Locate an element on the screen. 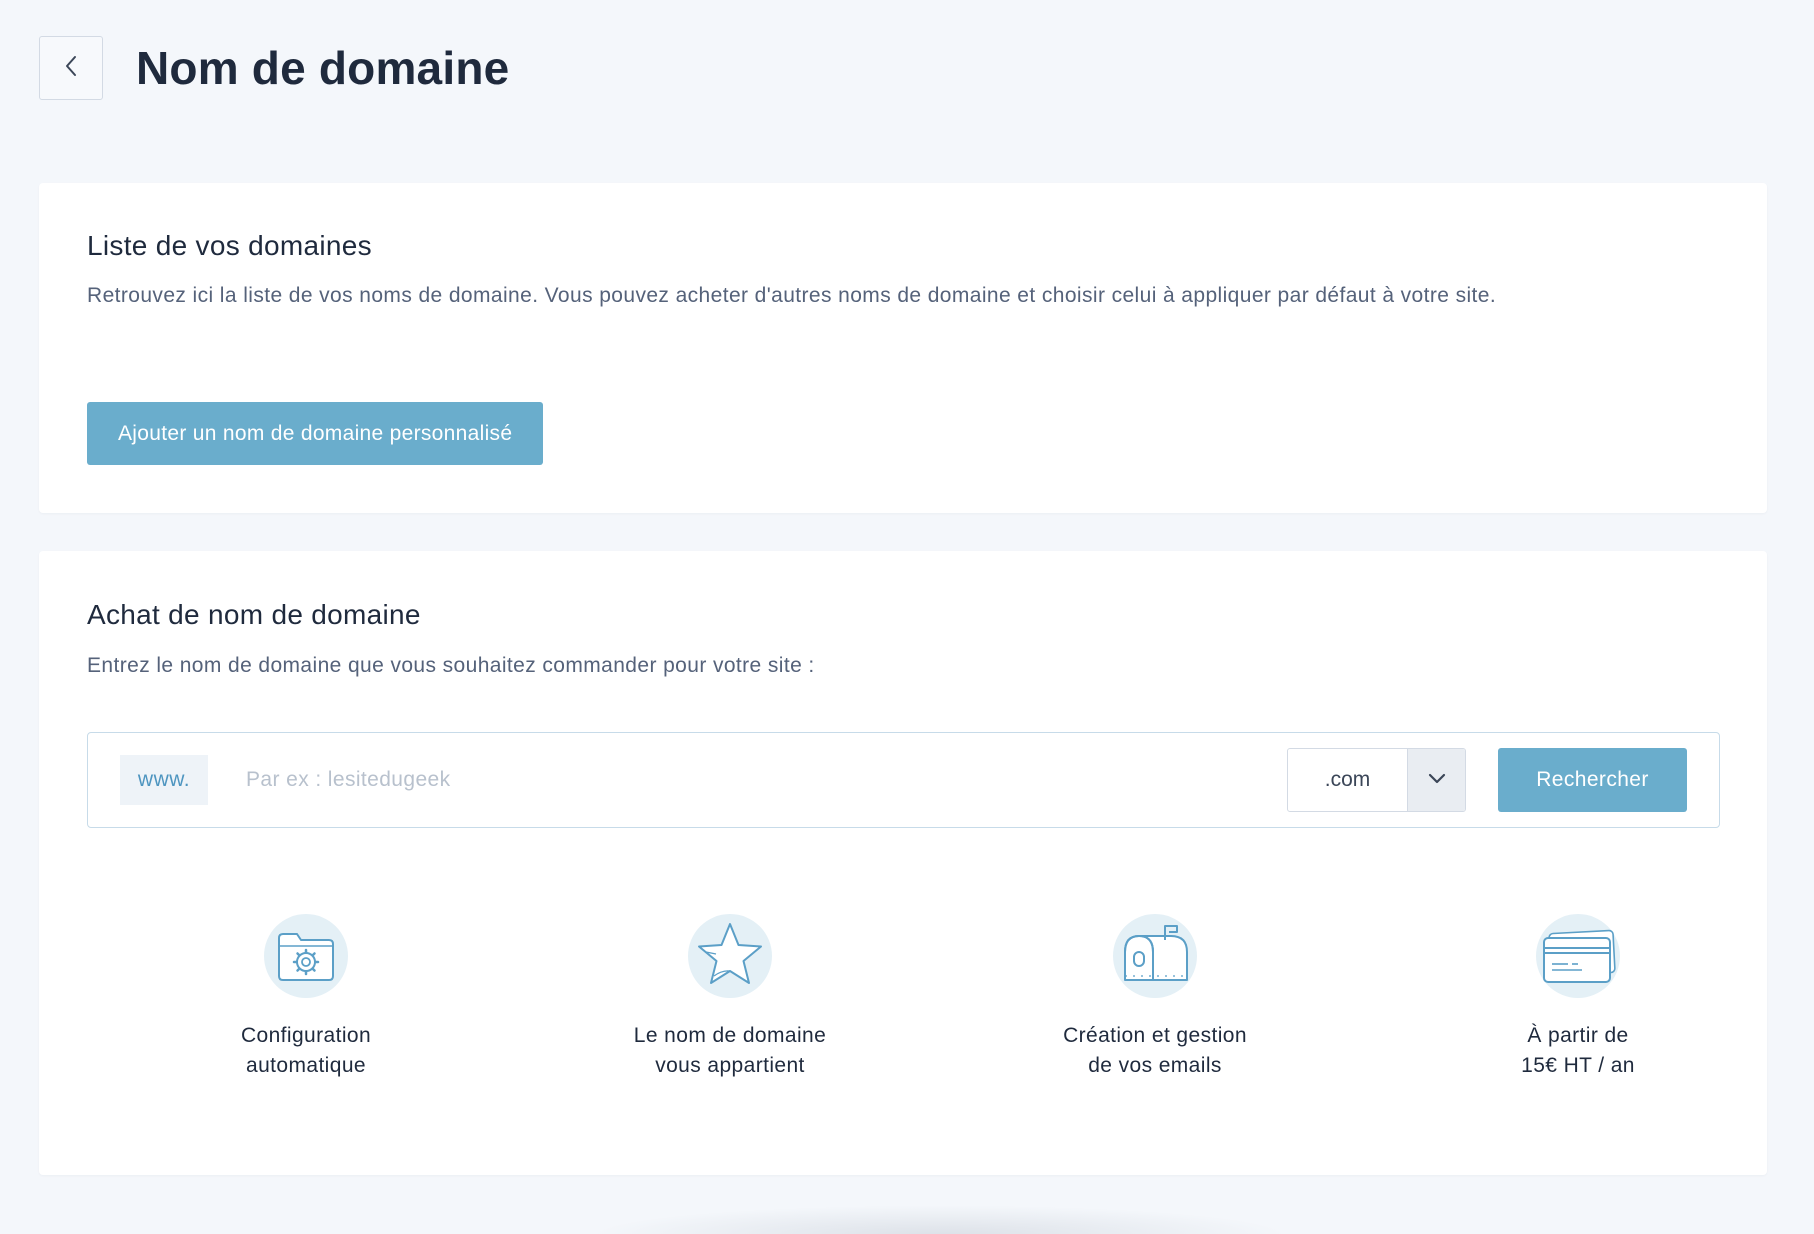 The image size is (1814, 1234). feature-line: automatique is located at coordinates (306, 1065).